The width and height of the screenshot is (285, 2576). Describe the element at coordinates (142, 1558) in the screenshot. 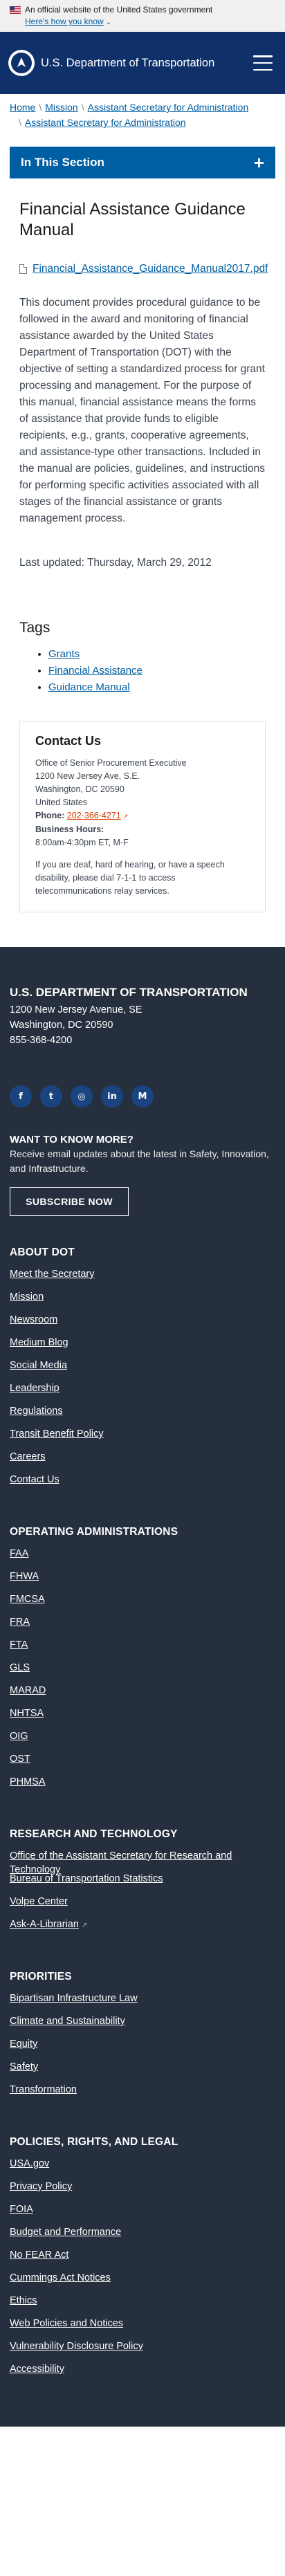

I see `footer-list-item: FAA` at that location.